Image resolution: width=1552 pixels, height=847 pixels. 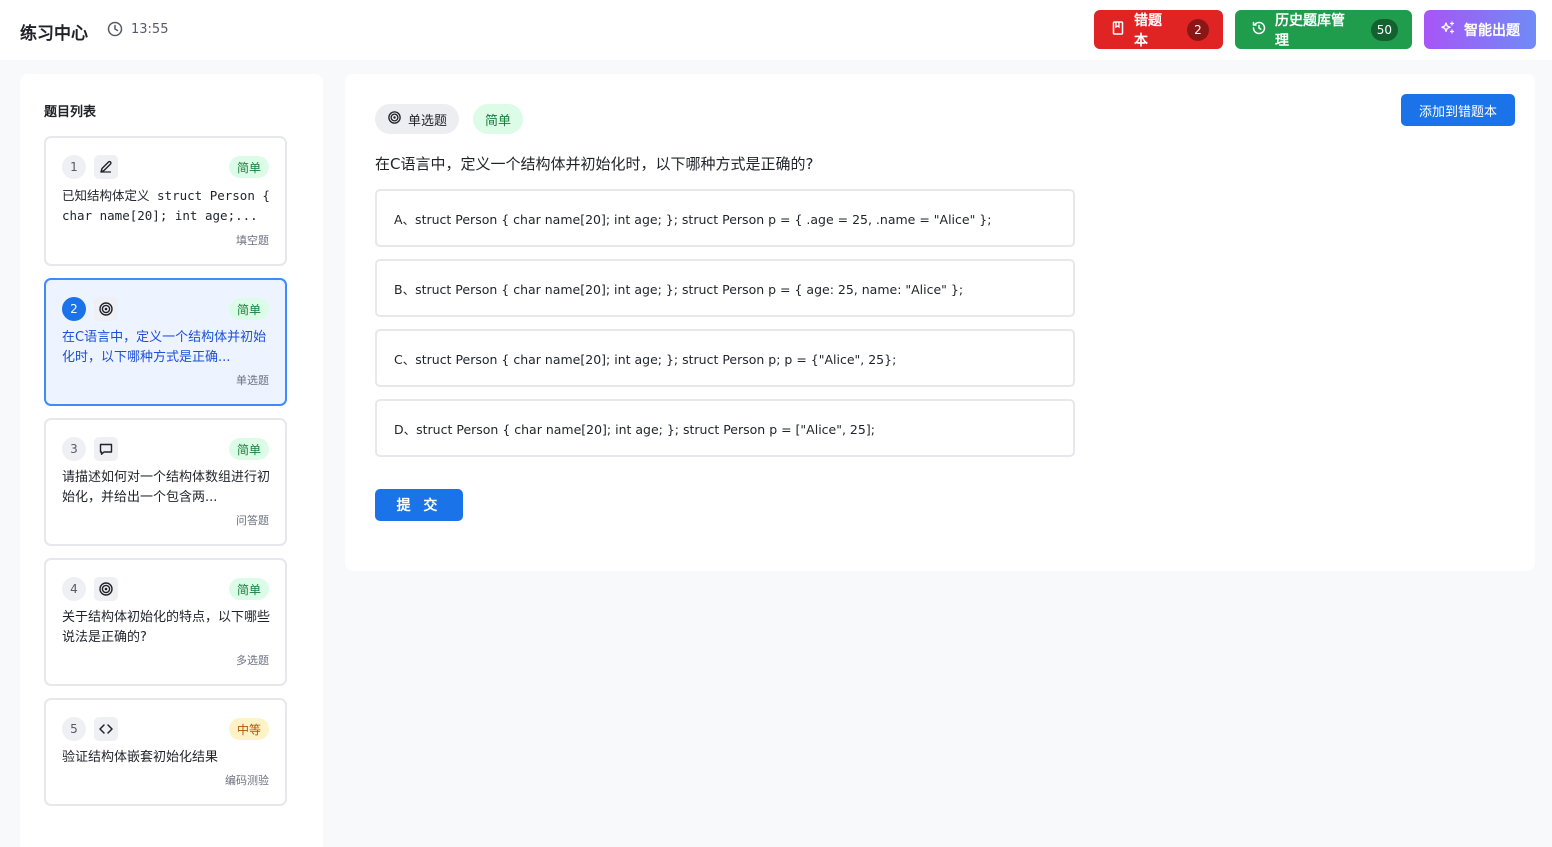 What do you see at coordinates (1492, 30) in the screenshot?
I see `ai-generate-label: 智能出题` at bounding box center [1492, 30].